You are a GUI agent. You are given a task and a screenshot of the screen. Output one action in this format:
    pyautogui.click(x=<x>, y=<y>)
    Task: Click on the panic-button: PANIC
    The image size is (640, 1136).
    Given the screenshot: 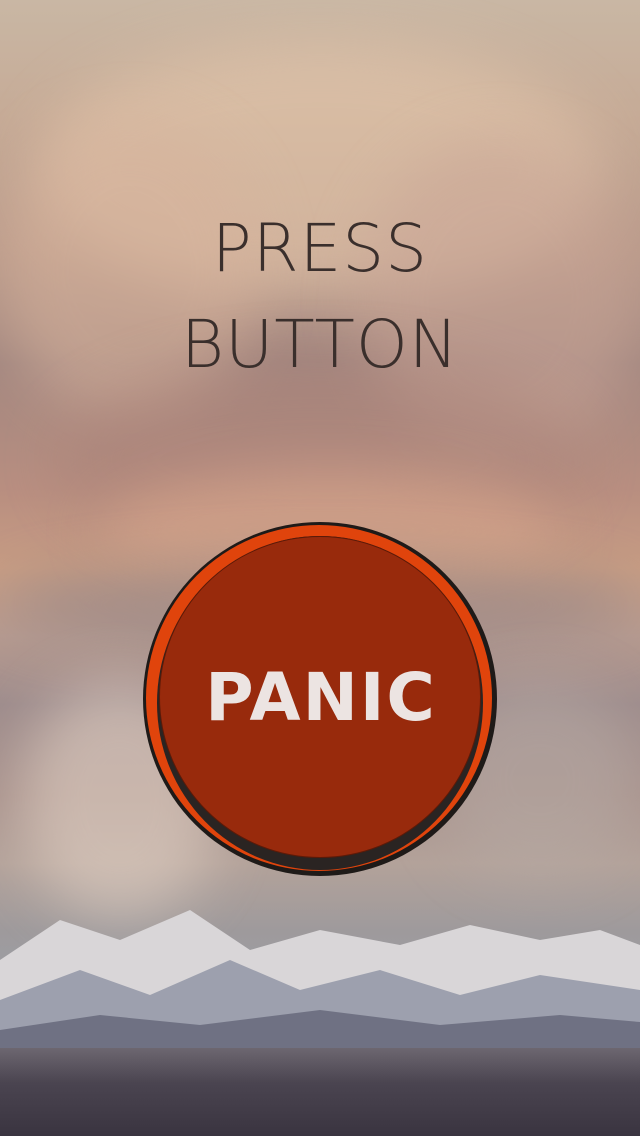 What is the action you would take?
    pyautogui.click(x=320, y=697)
    